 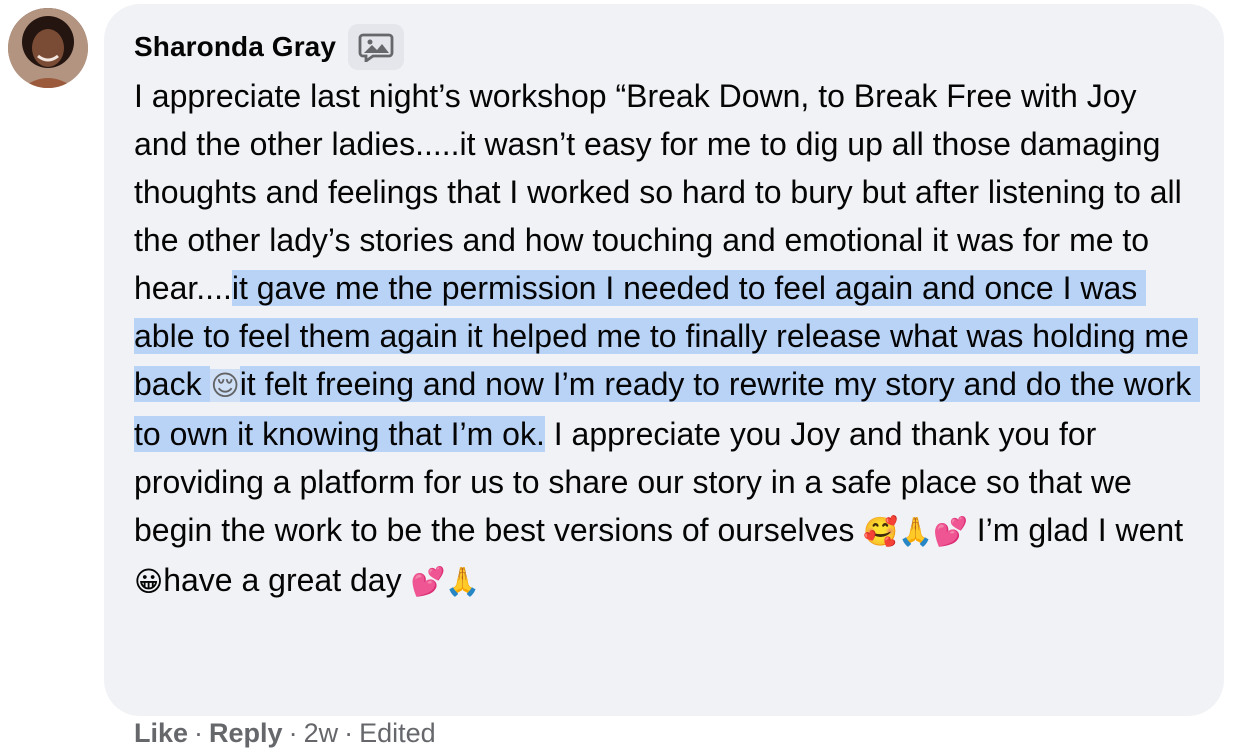 What do you see at coordinates (376, 47) in the screenshot?
I see `photo-comment-icon` at bounding box center [376, 47].